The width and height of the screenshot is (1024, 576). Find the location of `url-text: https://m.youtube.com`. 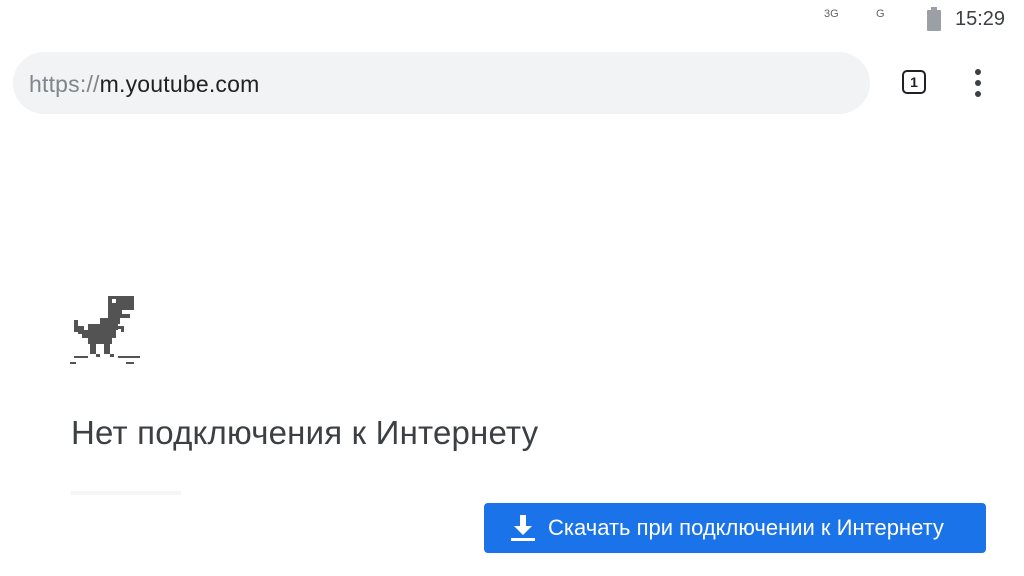

url-text: https://m.youtube.com is located at coordinates (144, 84).